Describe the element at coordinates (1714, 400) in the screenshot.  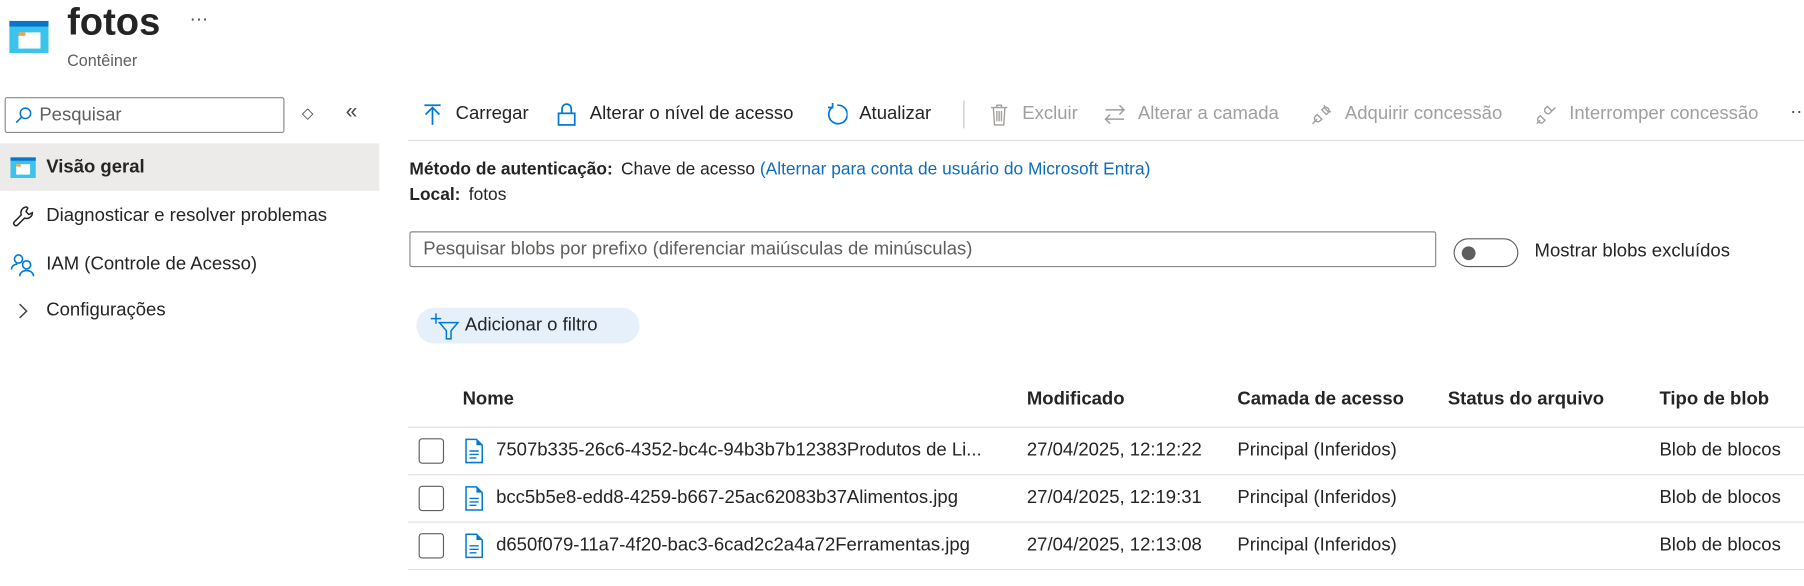
I see `column-header-blob-type: Tipo de blob` at that location.